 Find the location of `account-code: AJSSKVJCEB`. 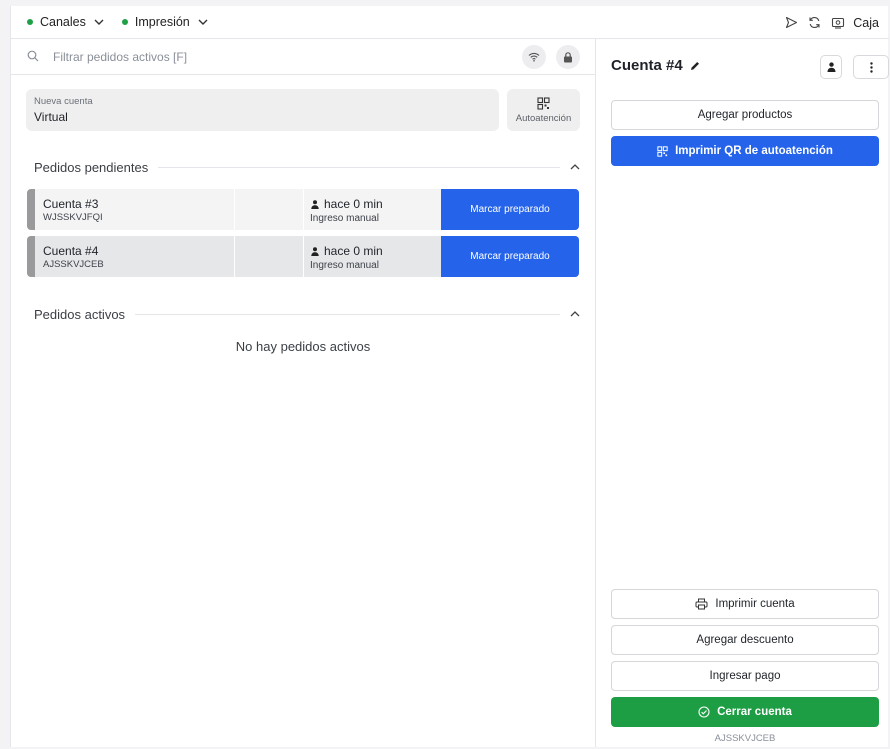

account-code: AJSSKVJCEB is located at coordinates (745, 738).